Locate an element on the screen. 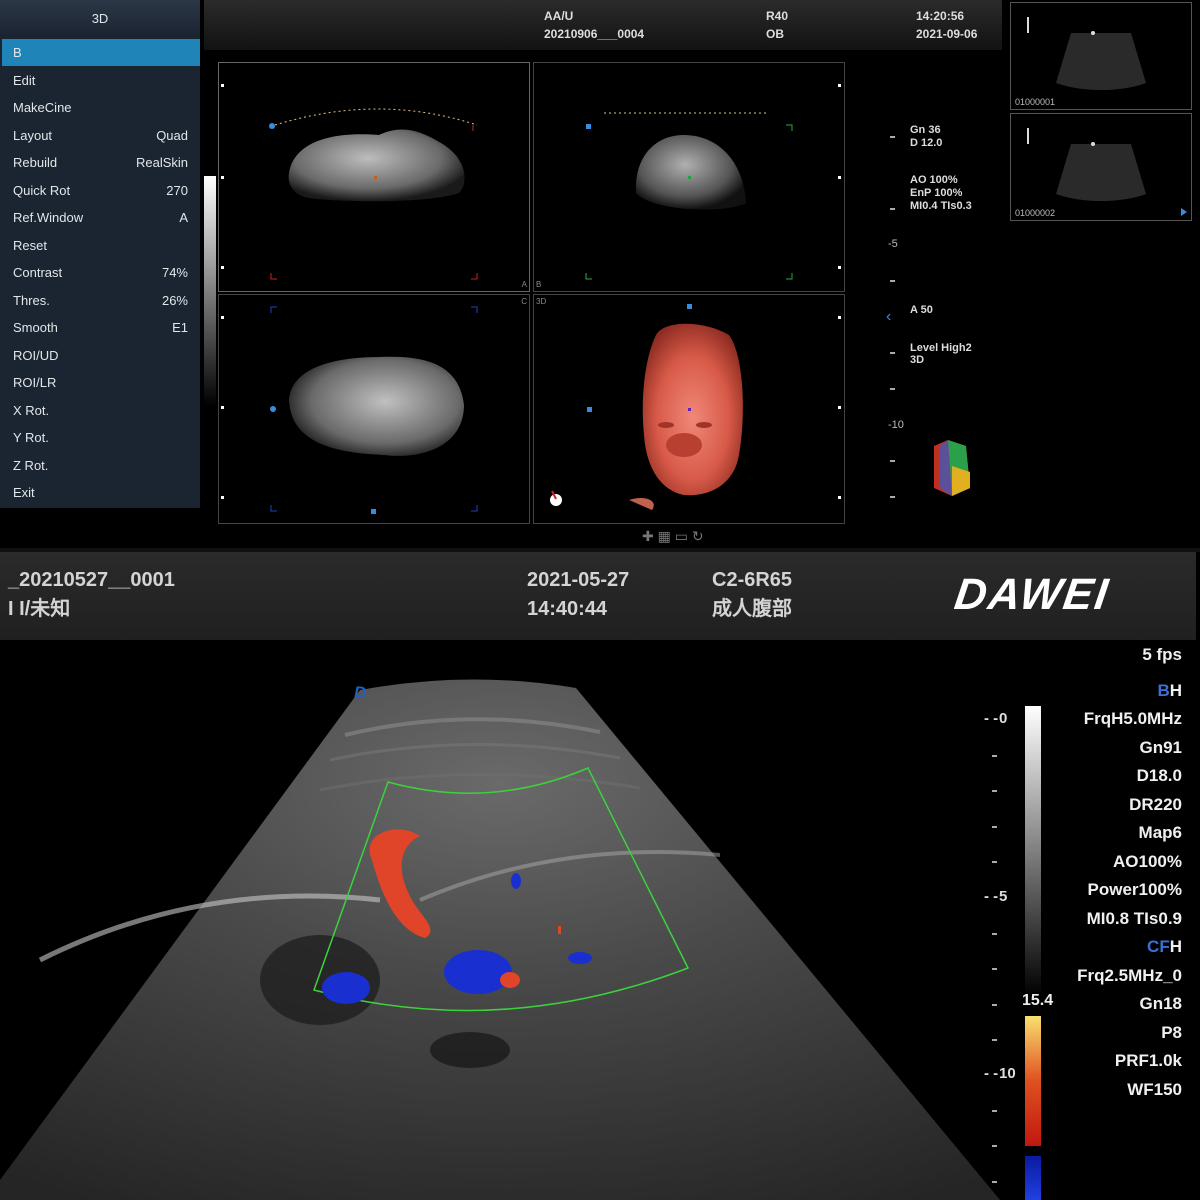 The height and width of the screenshot is (1200, 1200). thumbnail-2-image is located at coordinates (1107, 172).